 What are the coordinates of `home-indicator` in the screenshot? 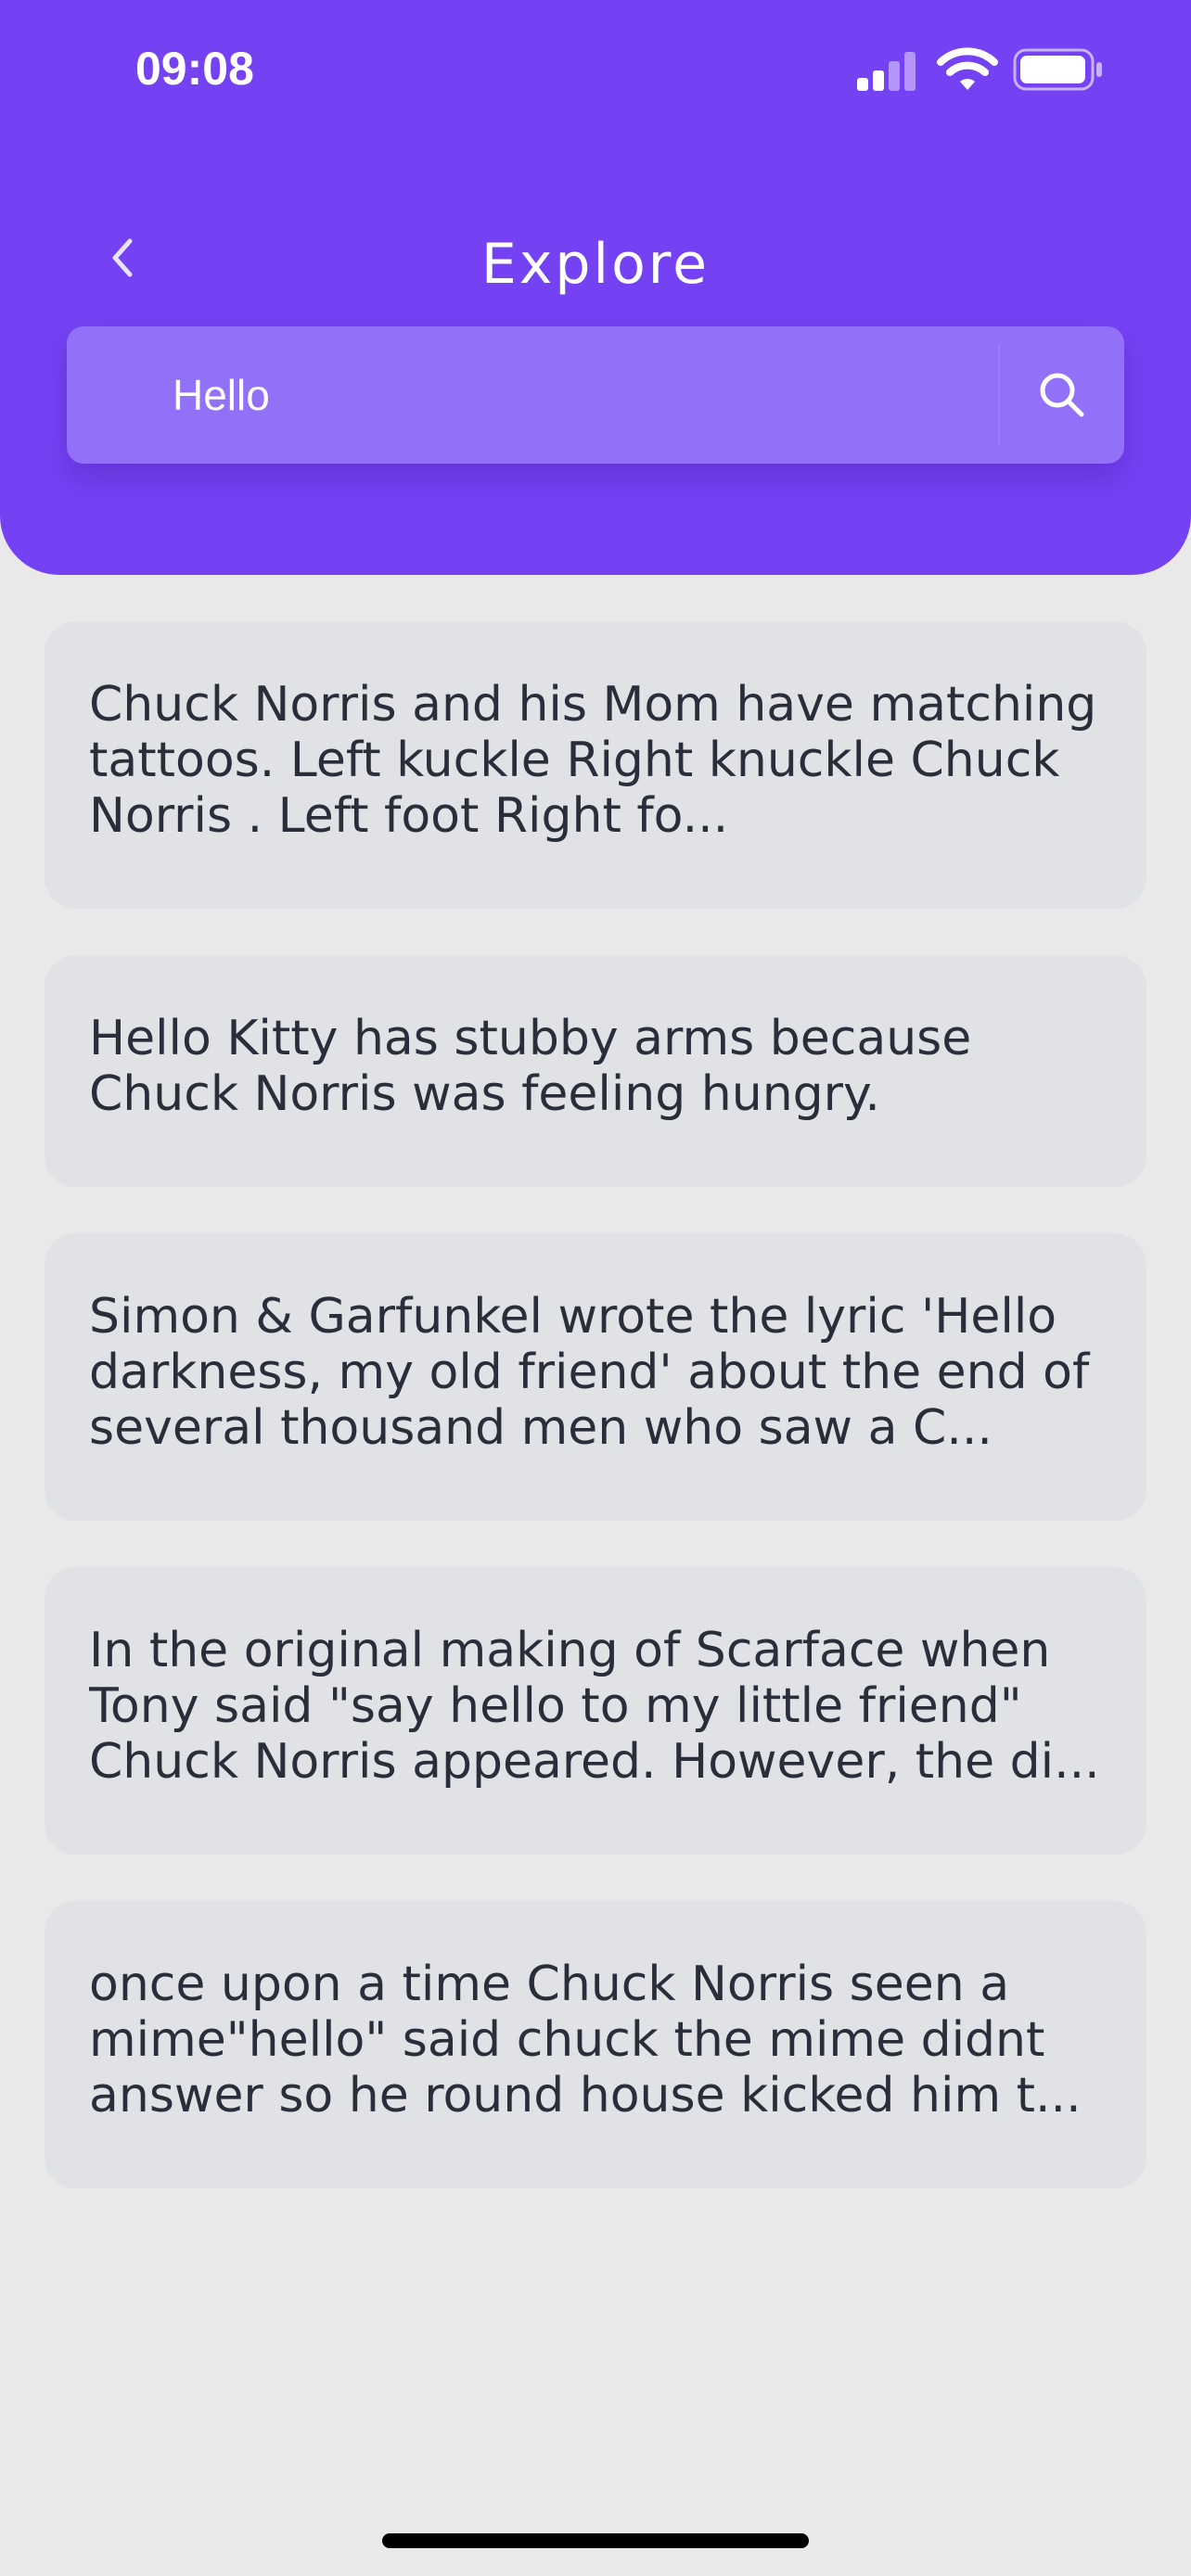 It's located at (595, 2540).